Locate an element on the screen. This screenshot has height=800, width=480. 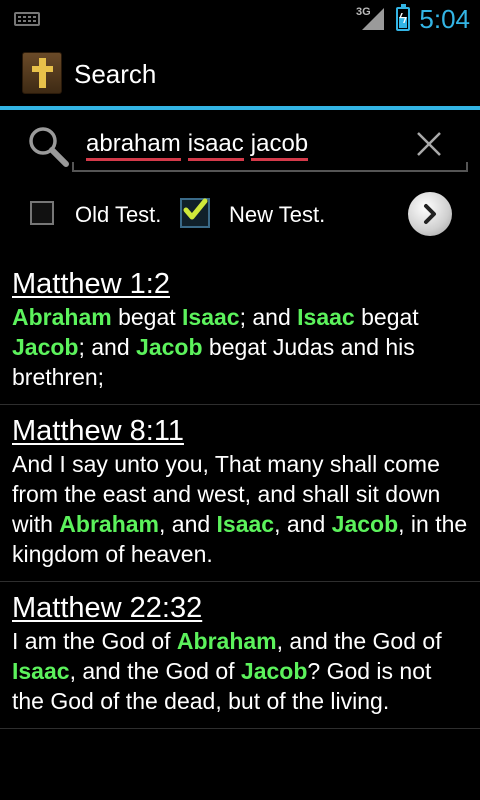
bible-icon is located at coordinates (42, 73).